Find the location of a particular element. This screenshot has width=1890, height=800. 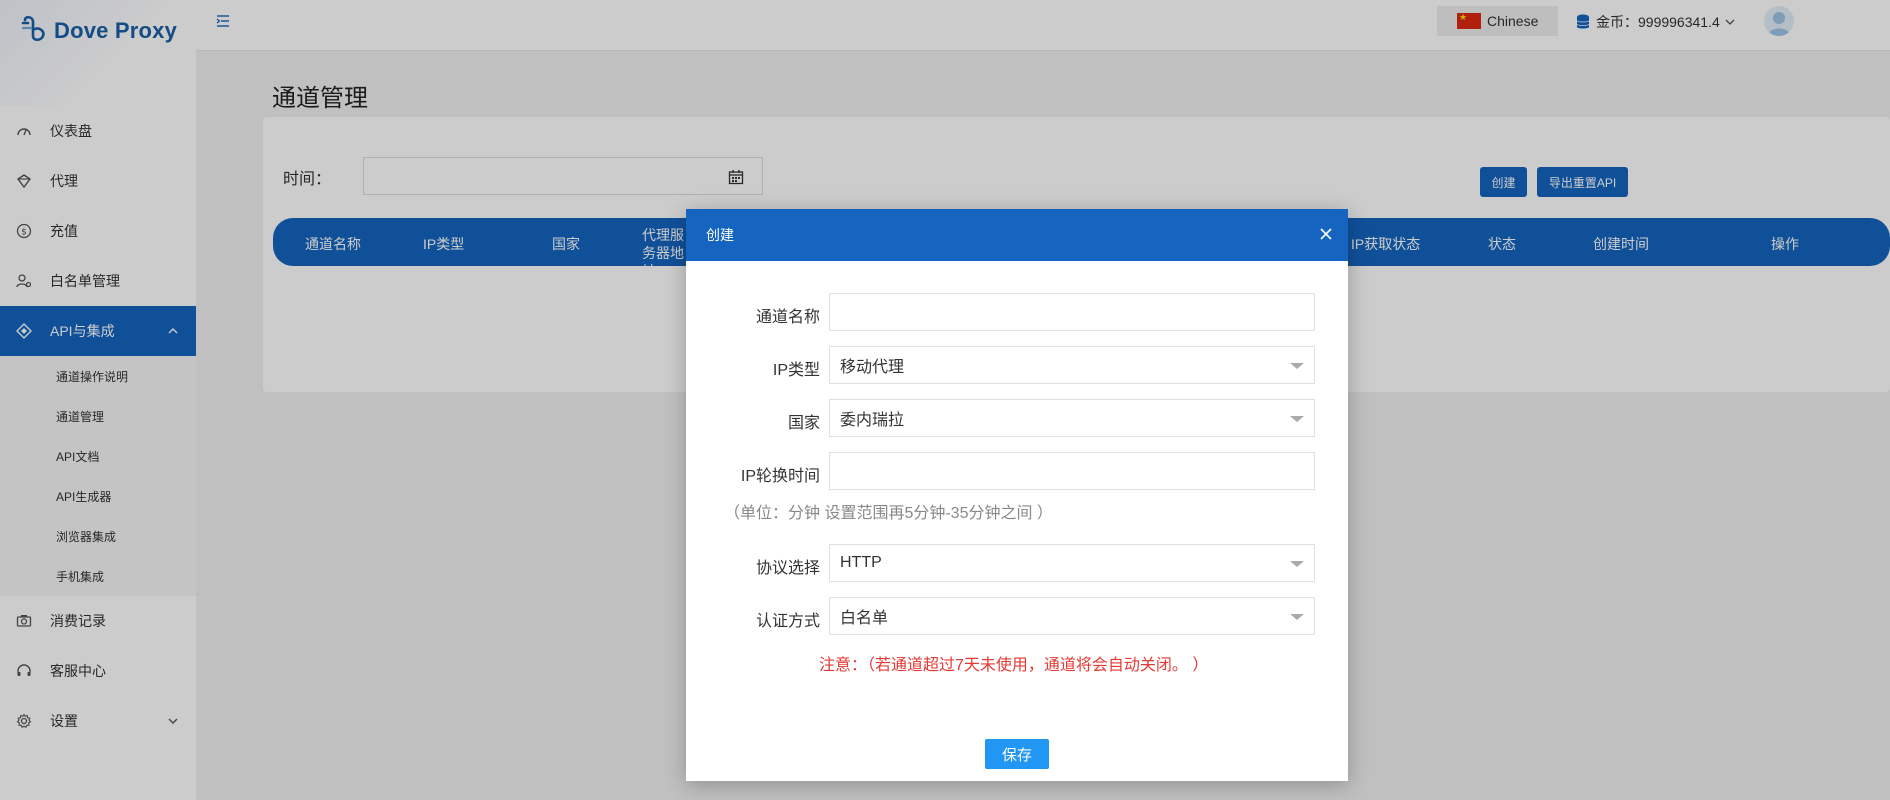

select-value: HTTP is located at coordinates (861, 562).